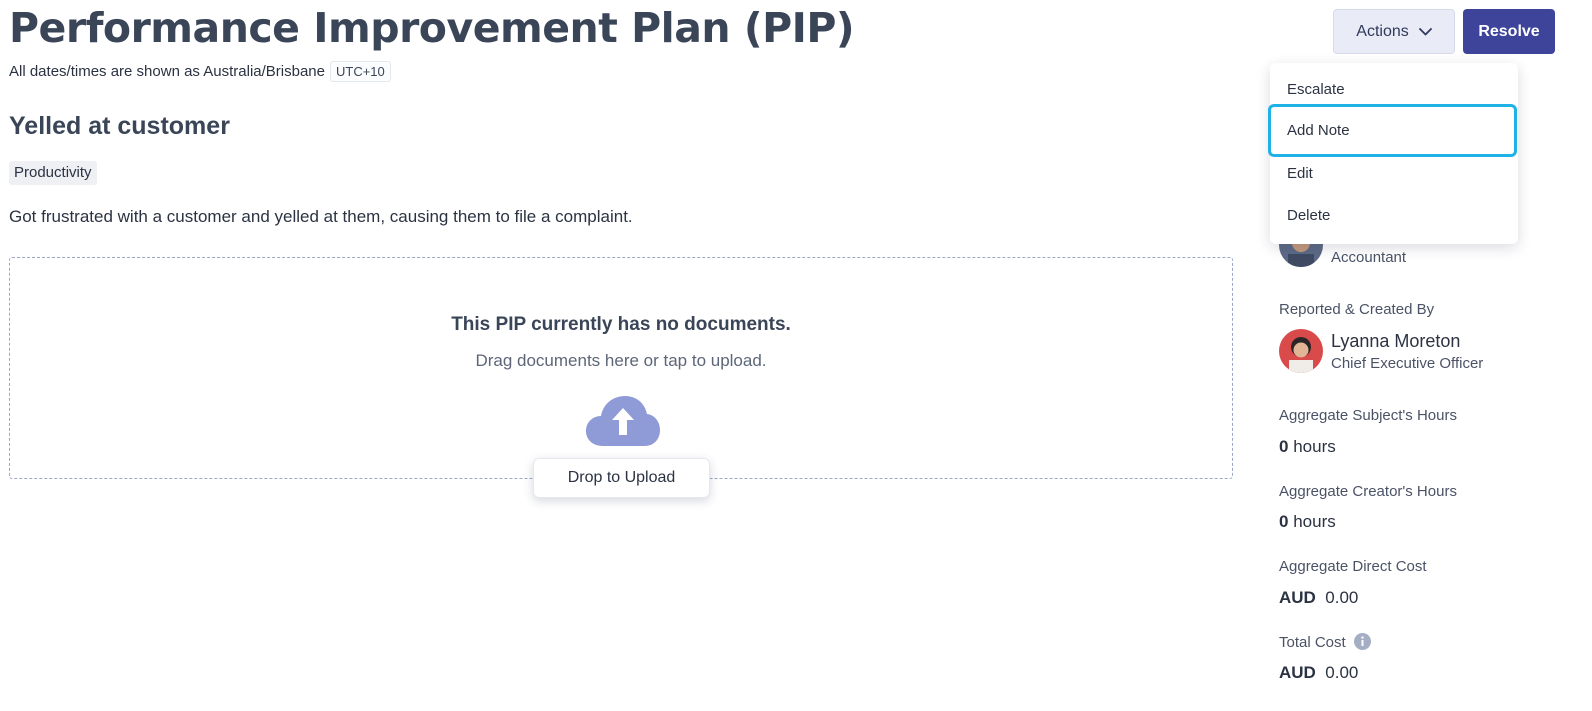 This screenshot has width=1592, height=711. Describe the element at coordinates (1307, 521) in the screenshot. I see `creator-hours-value: 0 hours` at that location.